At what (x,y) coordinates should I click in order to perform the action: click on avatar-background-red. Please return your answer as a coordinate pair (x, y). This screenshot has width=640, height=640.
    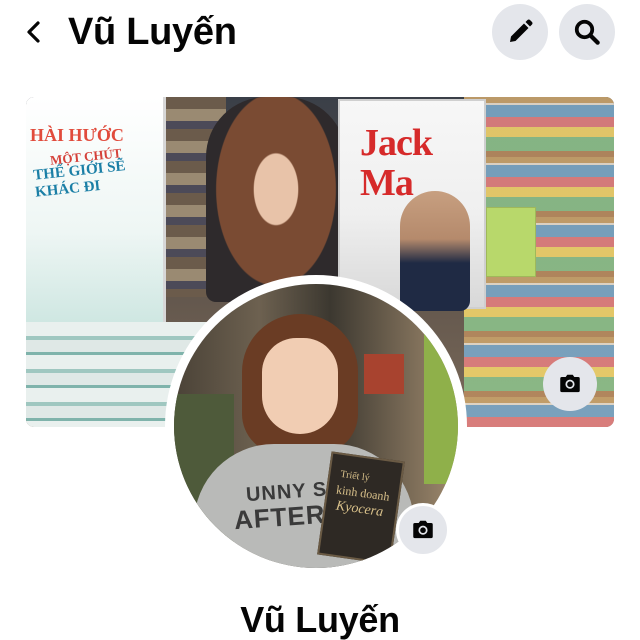
    Looking at the image, I should click on (384, 374).